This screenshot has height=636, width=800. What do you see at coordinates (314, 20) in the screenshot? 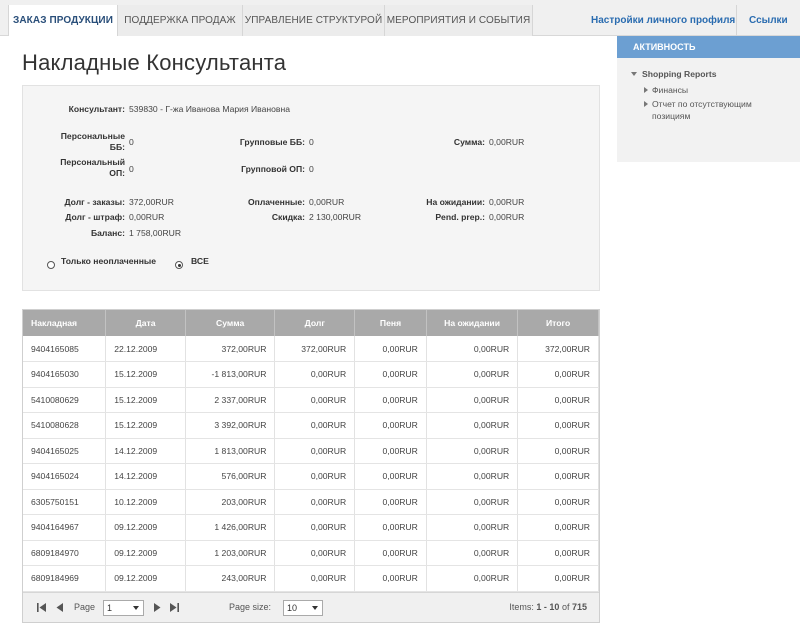
I see `tab-structure-management: УПРАВЛЕНИЕ СТРУКТУРОЙ` at bounding box center [314, 20].